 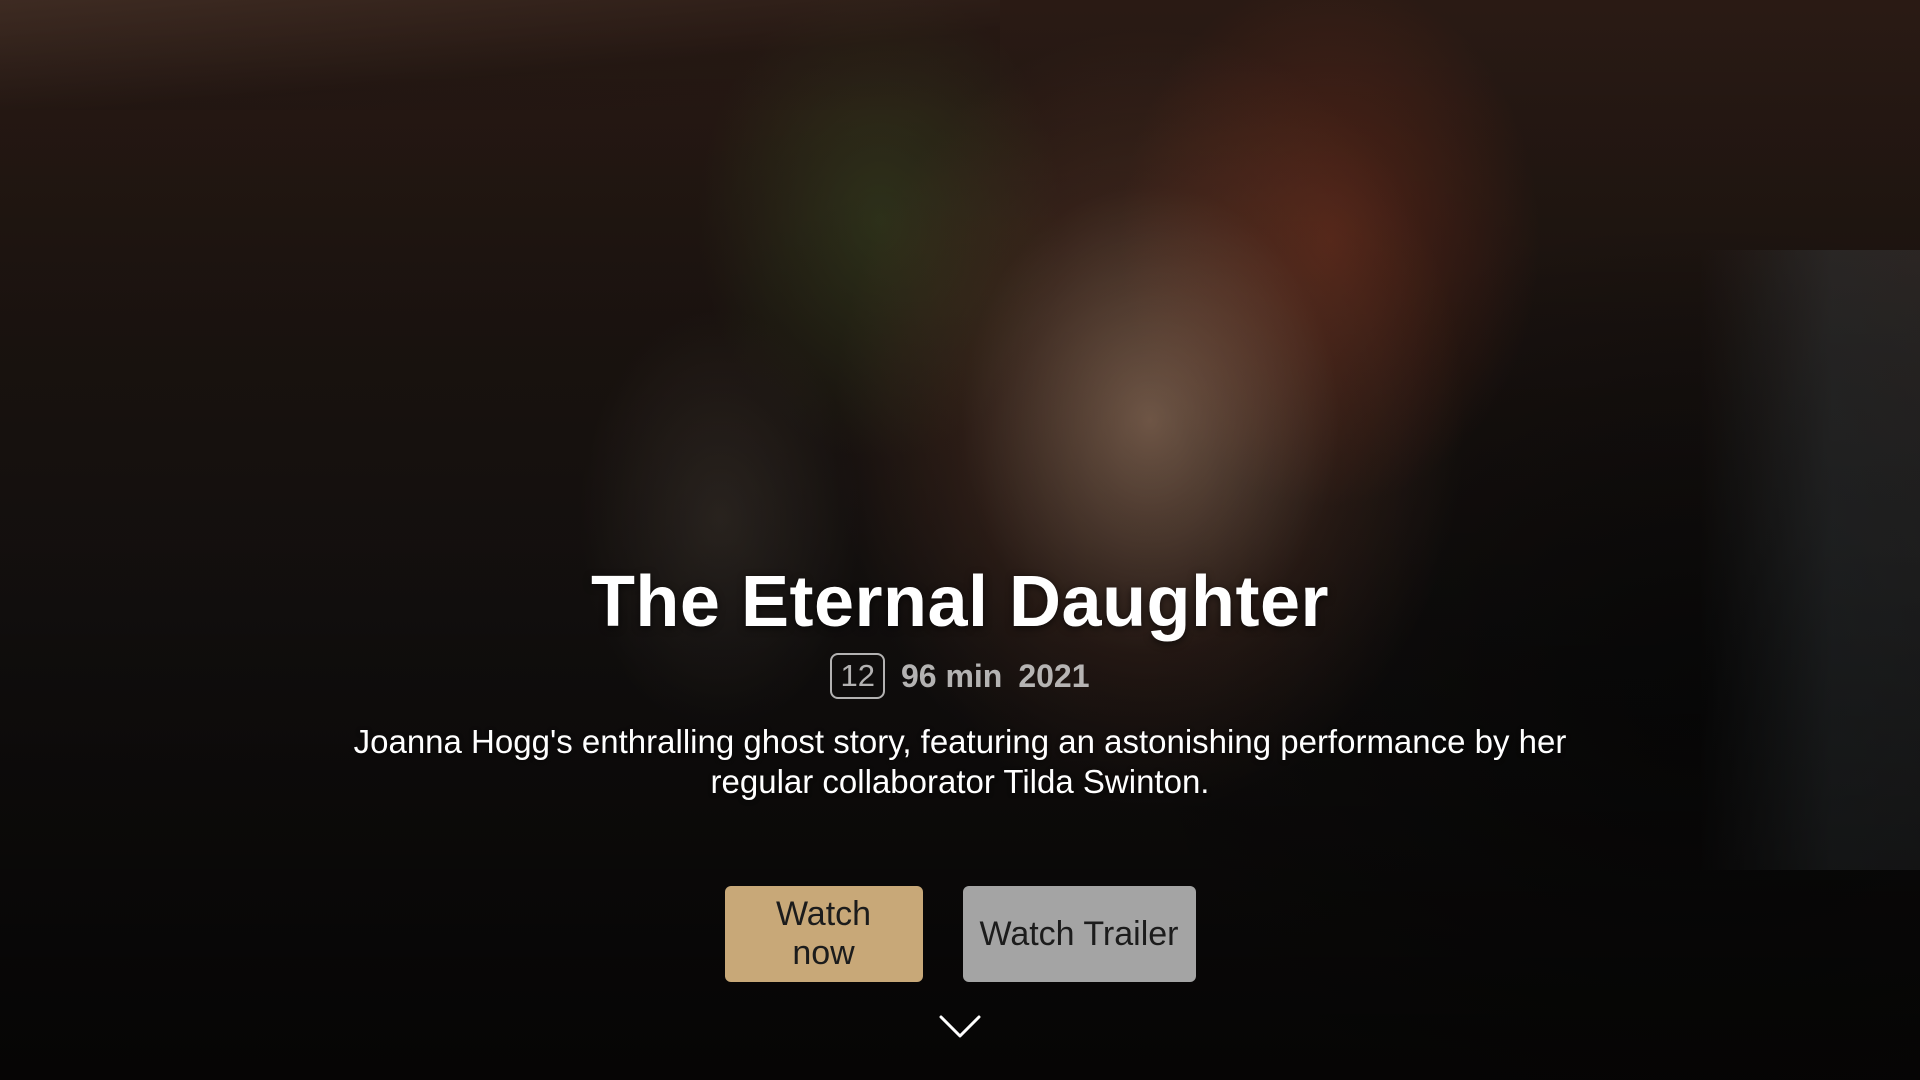 What do you see at coordinates (857, 676) in the screenshot?
I see `age-rating-badge: 12` at bounding box center [857, 676].